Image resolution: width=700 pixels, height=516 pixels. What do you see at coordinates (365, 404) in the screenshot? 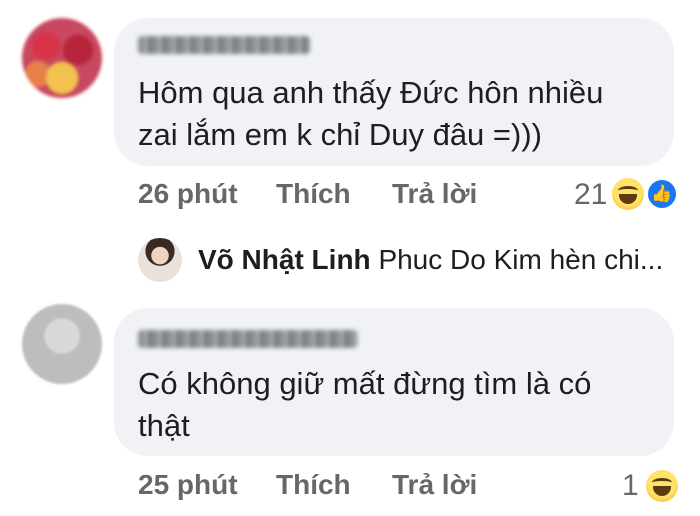
I see `comment-text: Có không giữ mất đừng tìm là có thật` at bounding box center [365, 404].